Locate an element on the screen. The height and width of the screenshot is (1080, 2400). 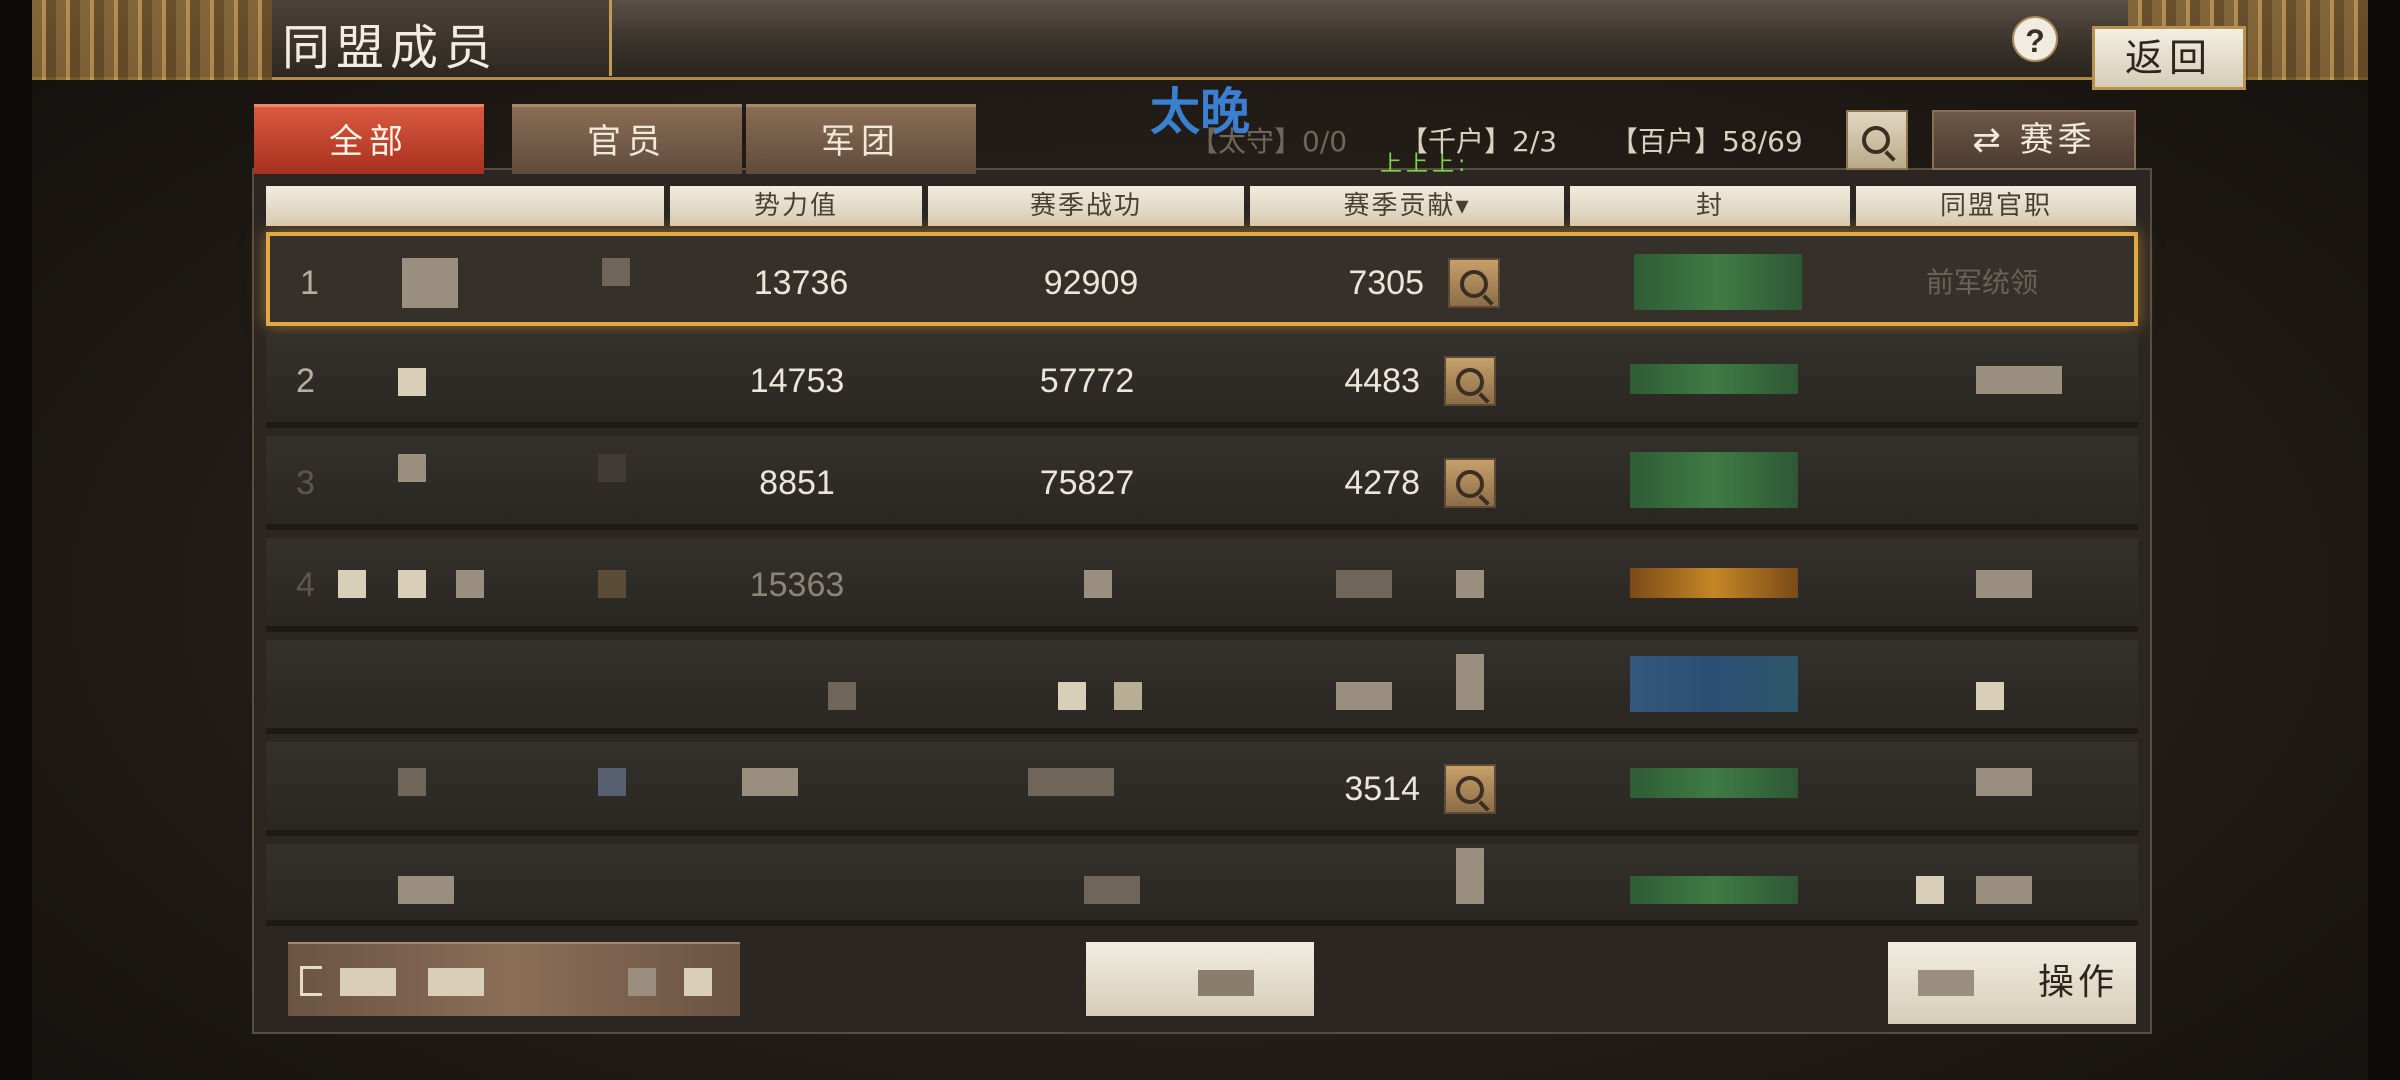
table-row: 2 14753 57772 4483 is located at coordinates (1202, 381).